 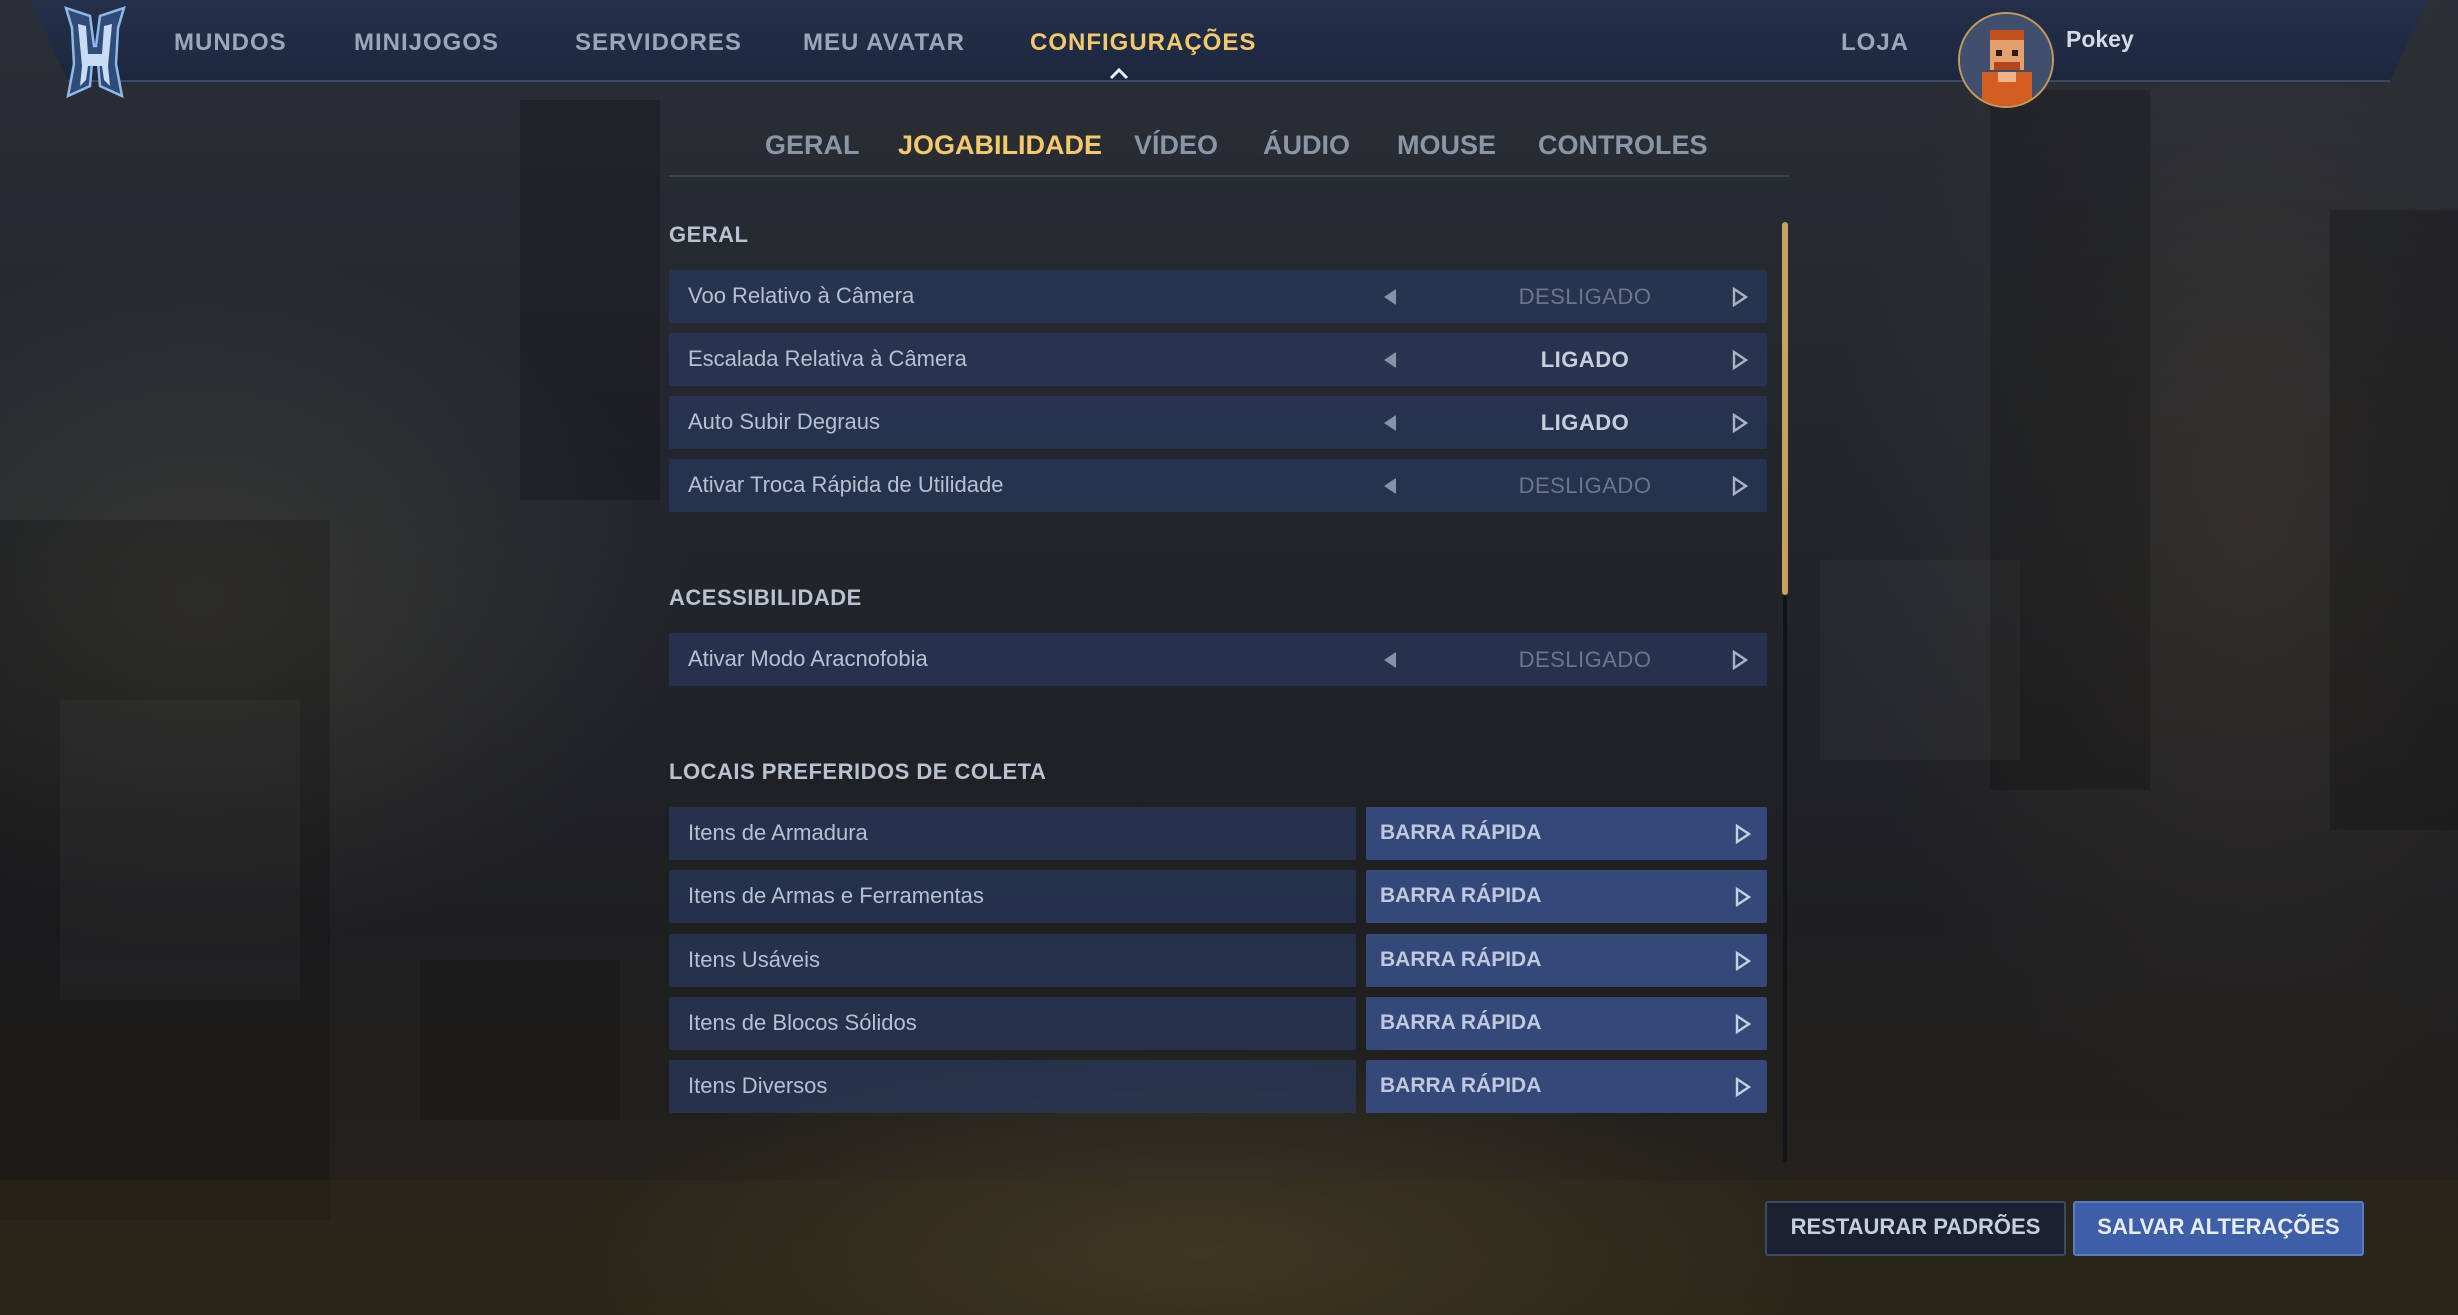 I want to click on avatar, so click(x=2006, y=60).